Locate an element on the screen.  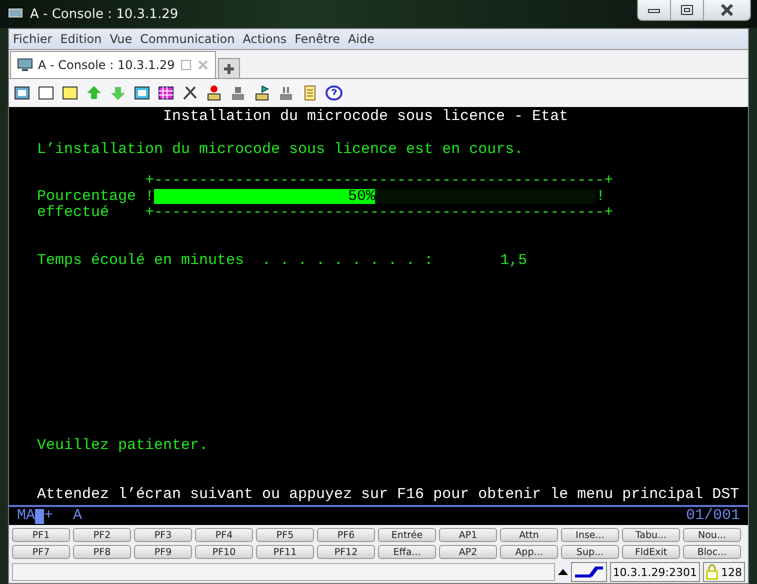
function-key: PF1 is located at coordinates (41, 535).